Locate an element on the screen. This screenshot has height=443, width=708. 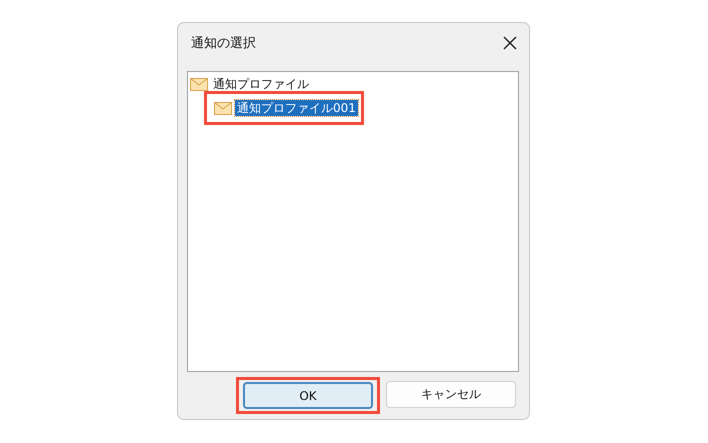
close-icon is located at coordinates (510, 43).